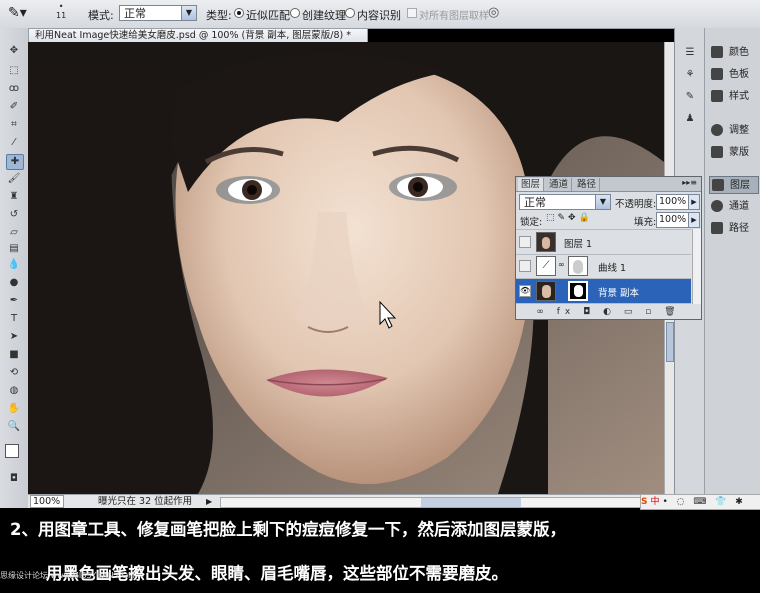 This screenshot has height=593, width=760. Describe the element at coordinates (690, 119) in the screenshot. I see `stamp-icon: ♟` at that location.